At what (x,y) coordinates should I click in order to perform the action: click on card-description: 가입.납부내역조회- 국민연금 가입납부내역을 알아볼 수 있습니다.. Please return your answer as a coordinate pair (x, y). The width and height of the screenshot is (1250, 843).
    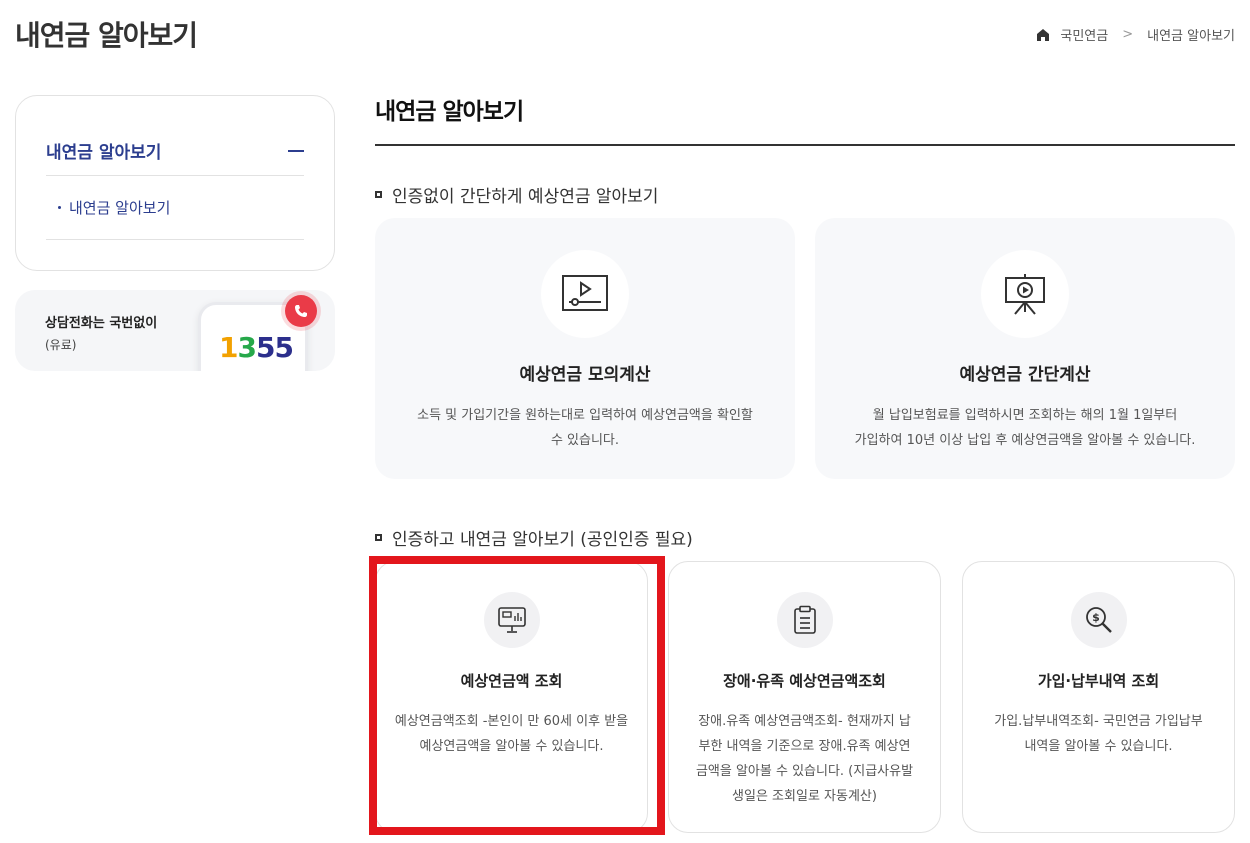
    Looking at the image, I should click on (1098, 734).